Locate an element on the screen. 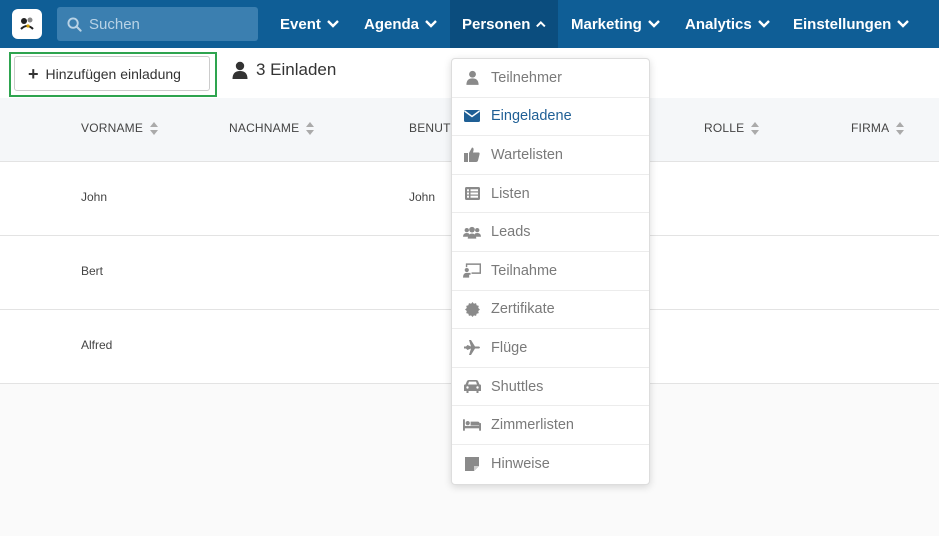  nav-item-label: Personen is located at coordinates (496, 24).